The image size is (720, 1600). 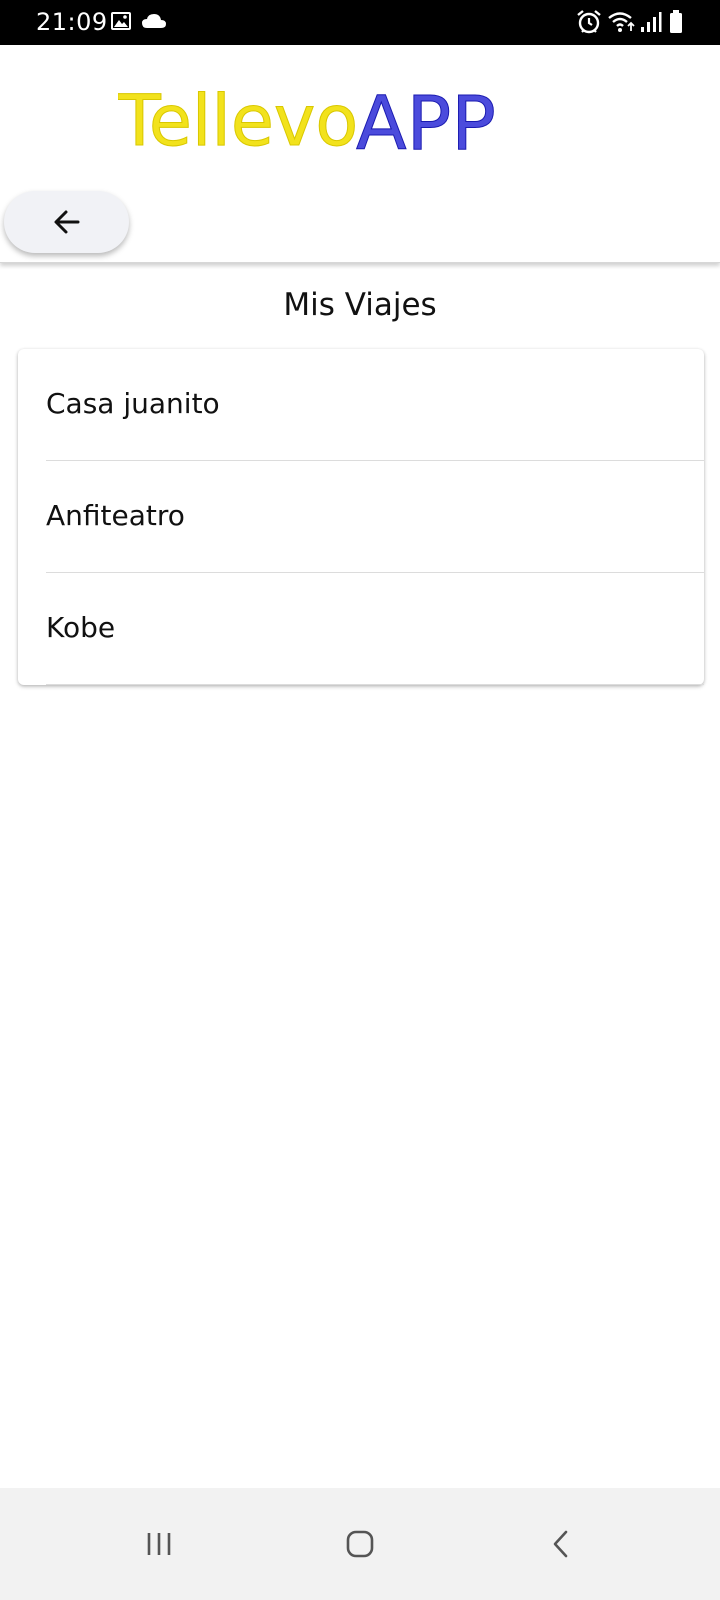 I want to click on recent-apps-button, so click(x=159, y=1544).